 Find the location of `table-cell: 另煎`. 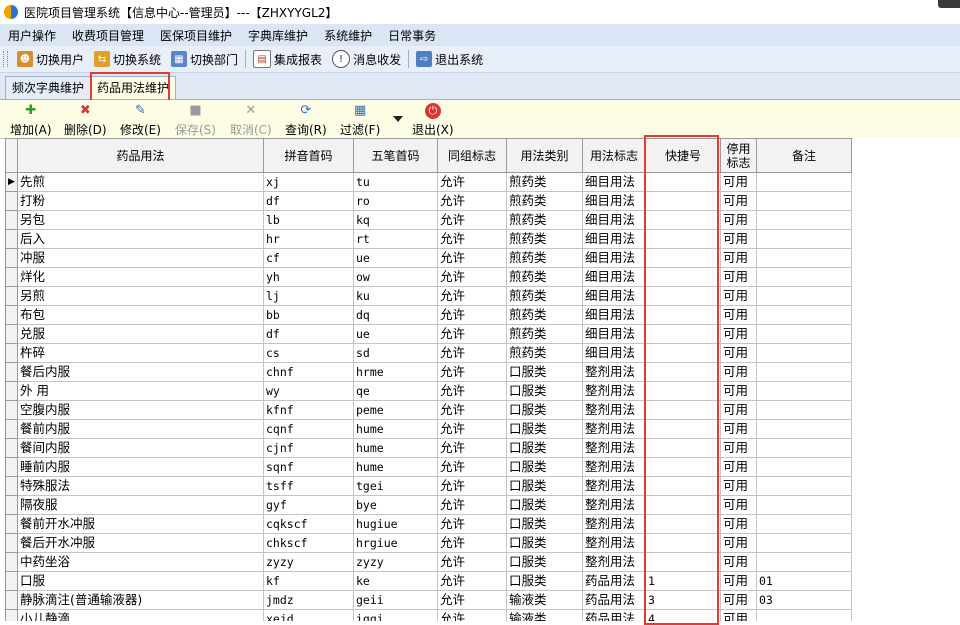

table-cell: 另煎 is located at coordinates (140, 296).